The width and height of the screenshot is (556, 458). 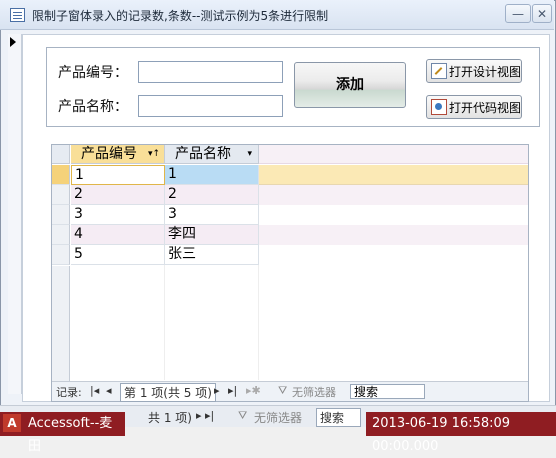 I want to click on last-record-icon: ▸|, so click(x=232, y=390).